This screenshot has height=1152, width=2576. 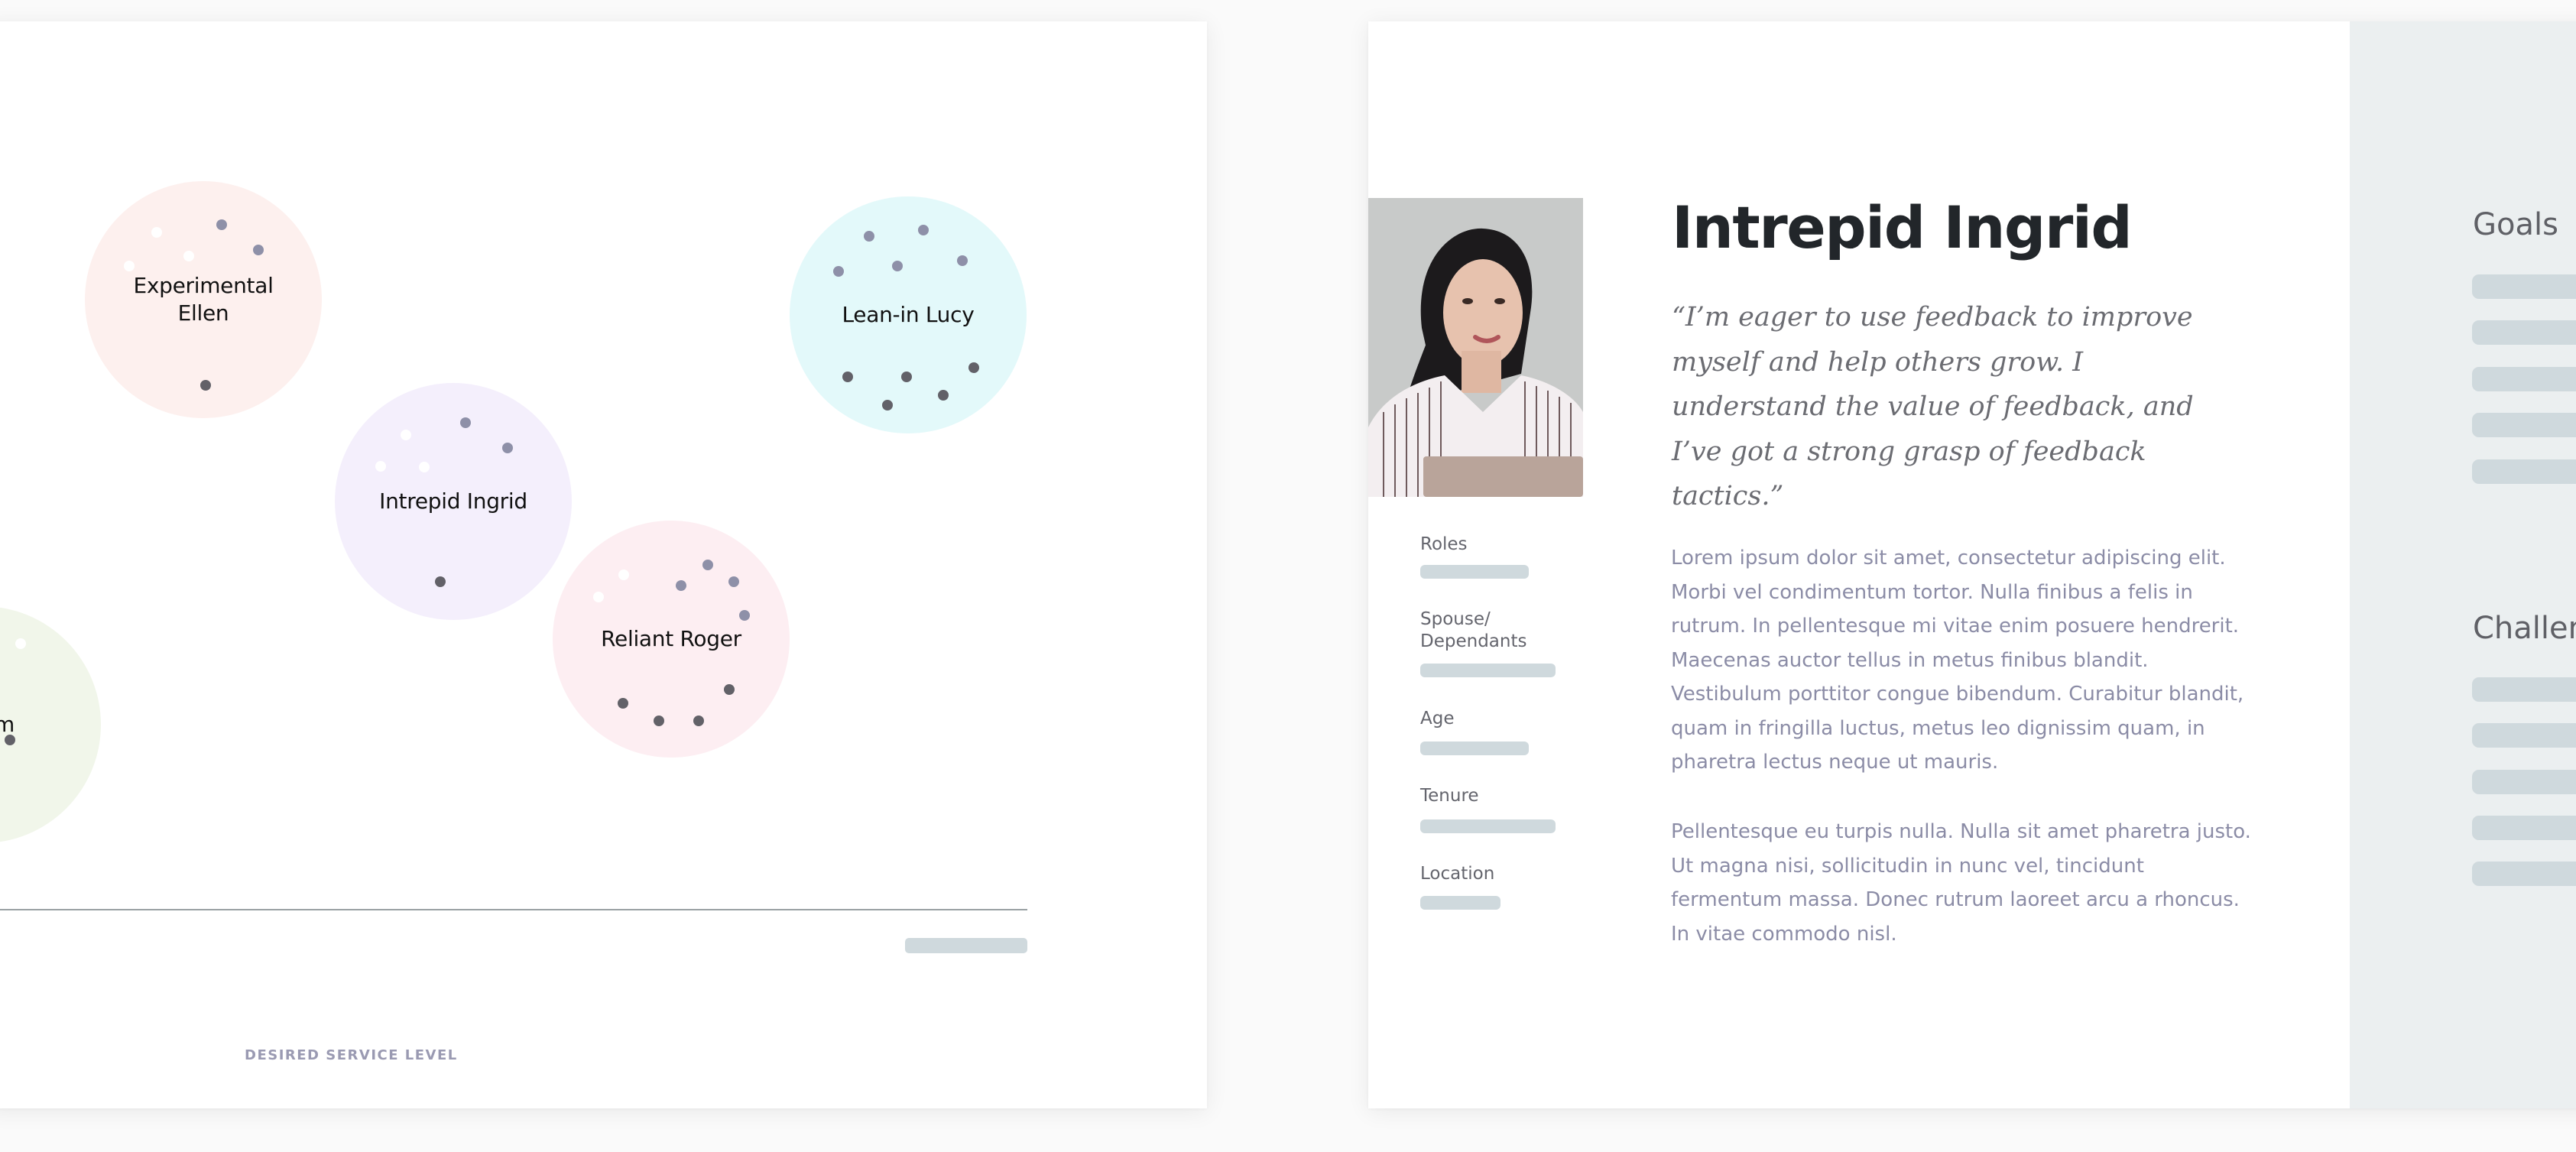 I want to click on attr-label-location: Location, so click(x=1457, y=874).